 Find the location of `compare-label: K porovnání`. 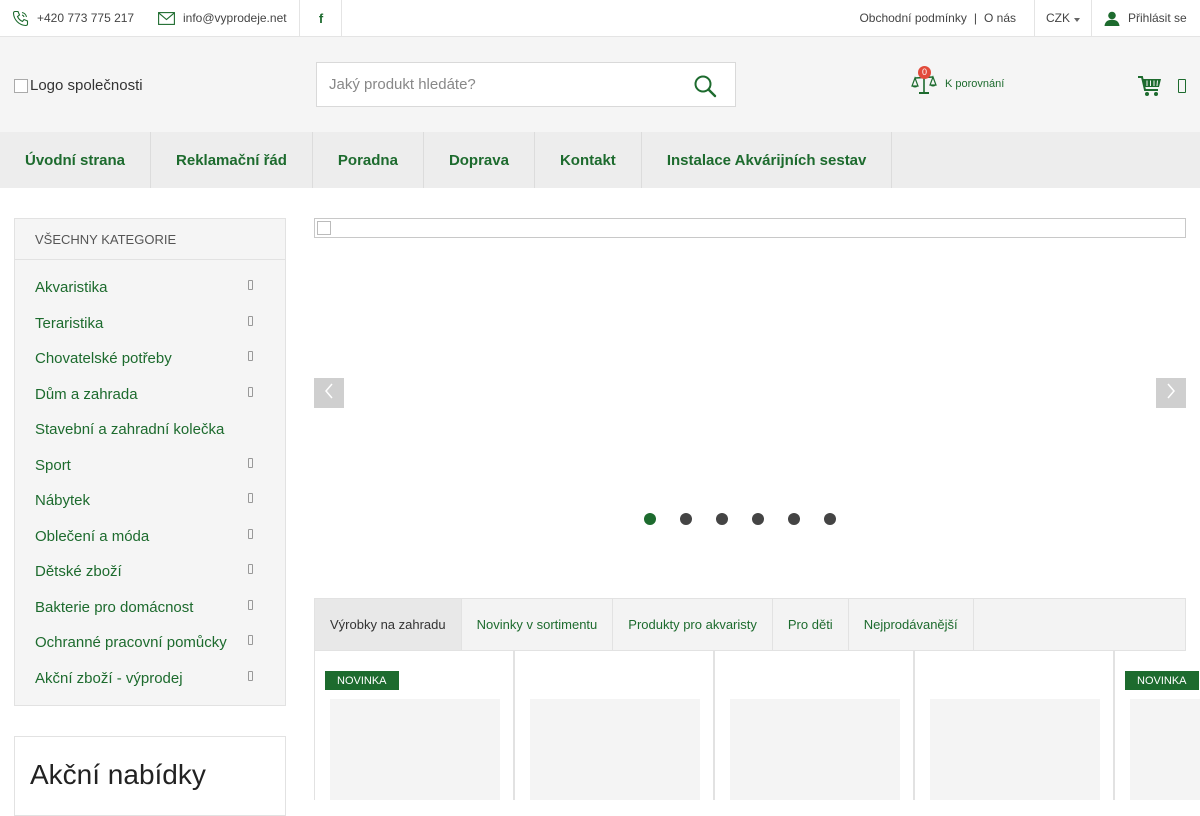

compare-label: K porovnání is located at coordinates (975, 83).